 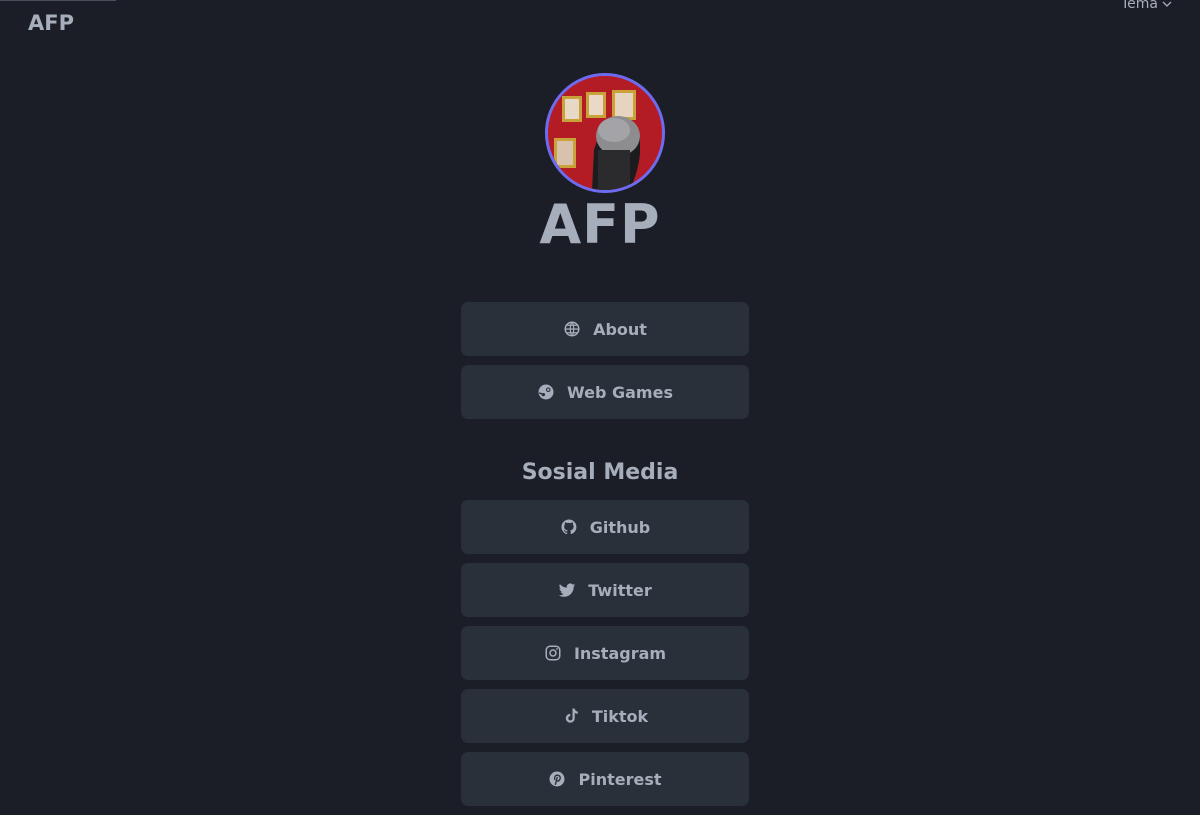 What do you see at coordinates (620, 716) in the screenshot?
I see `tiktok-label: Tiktok` at bounding box center [620, 716].